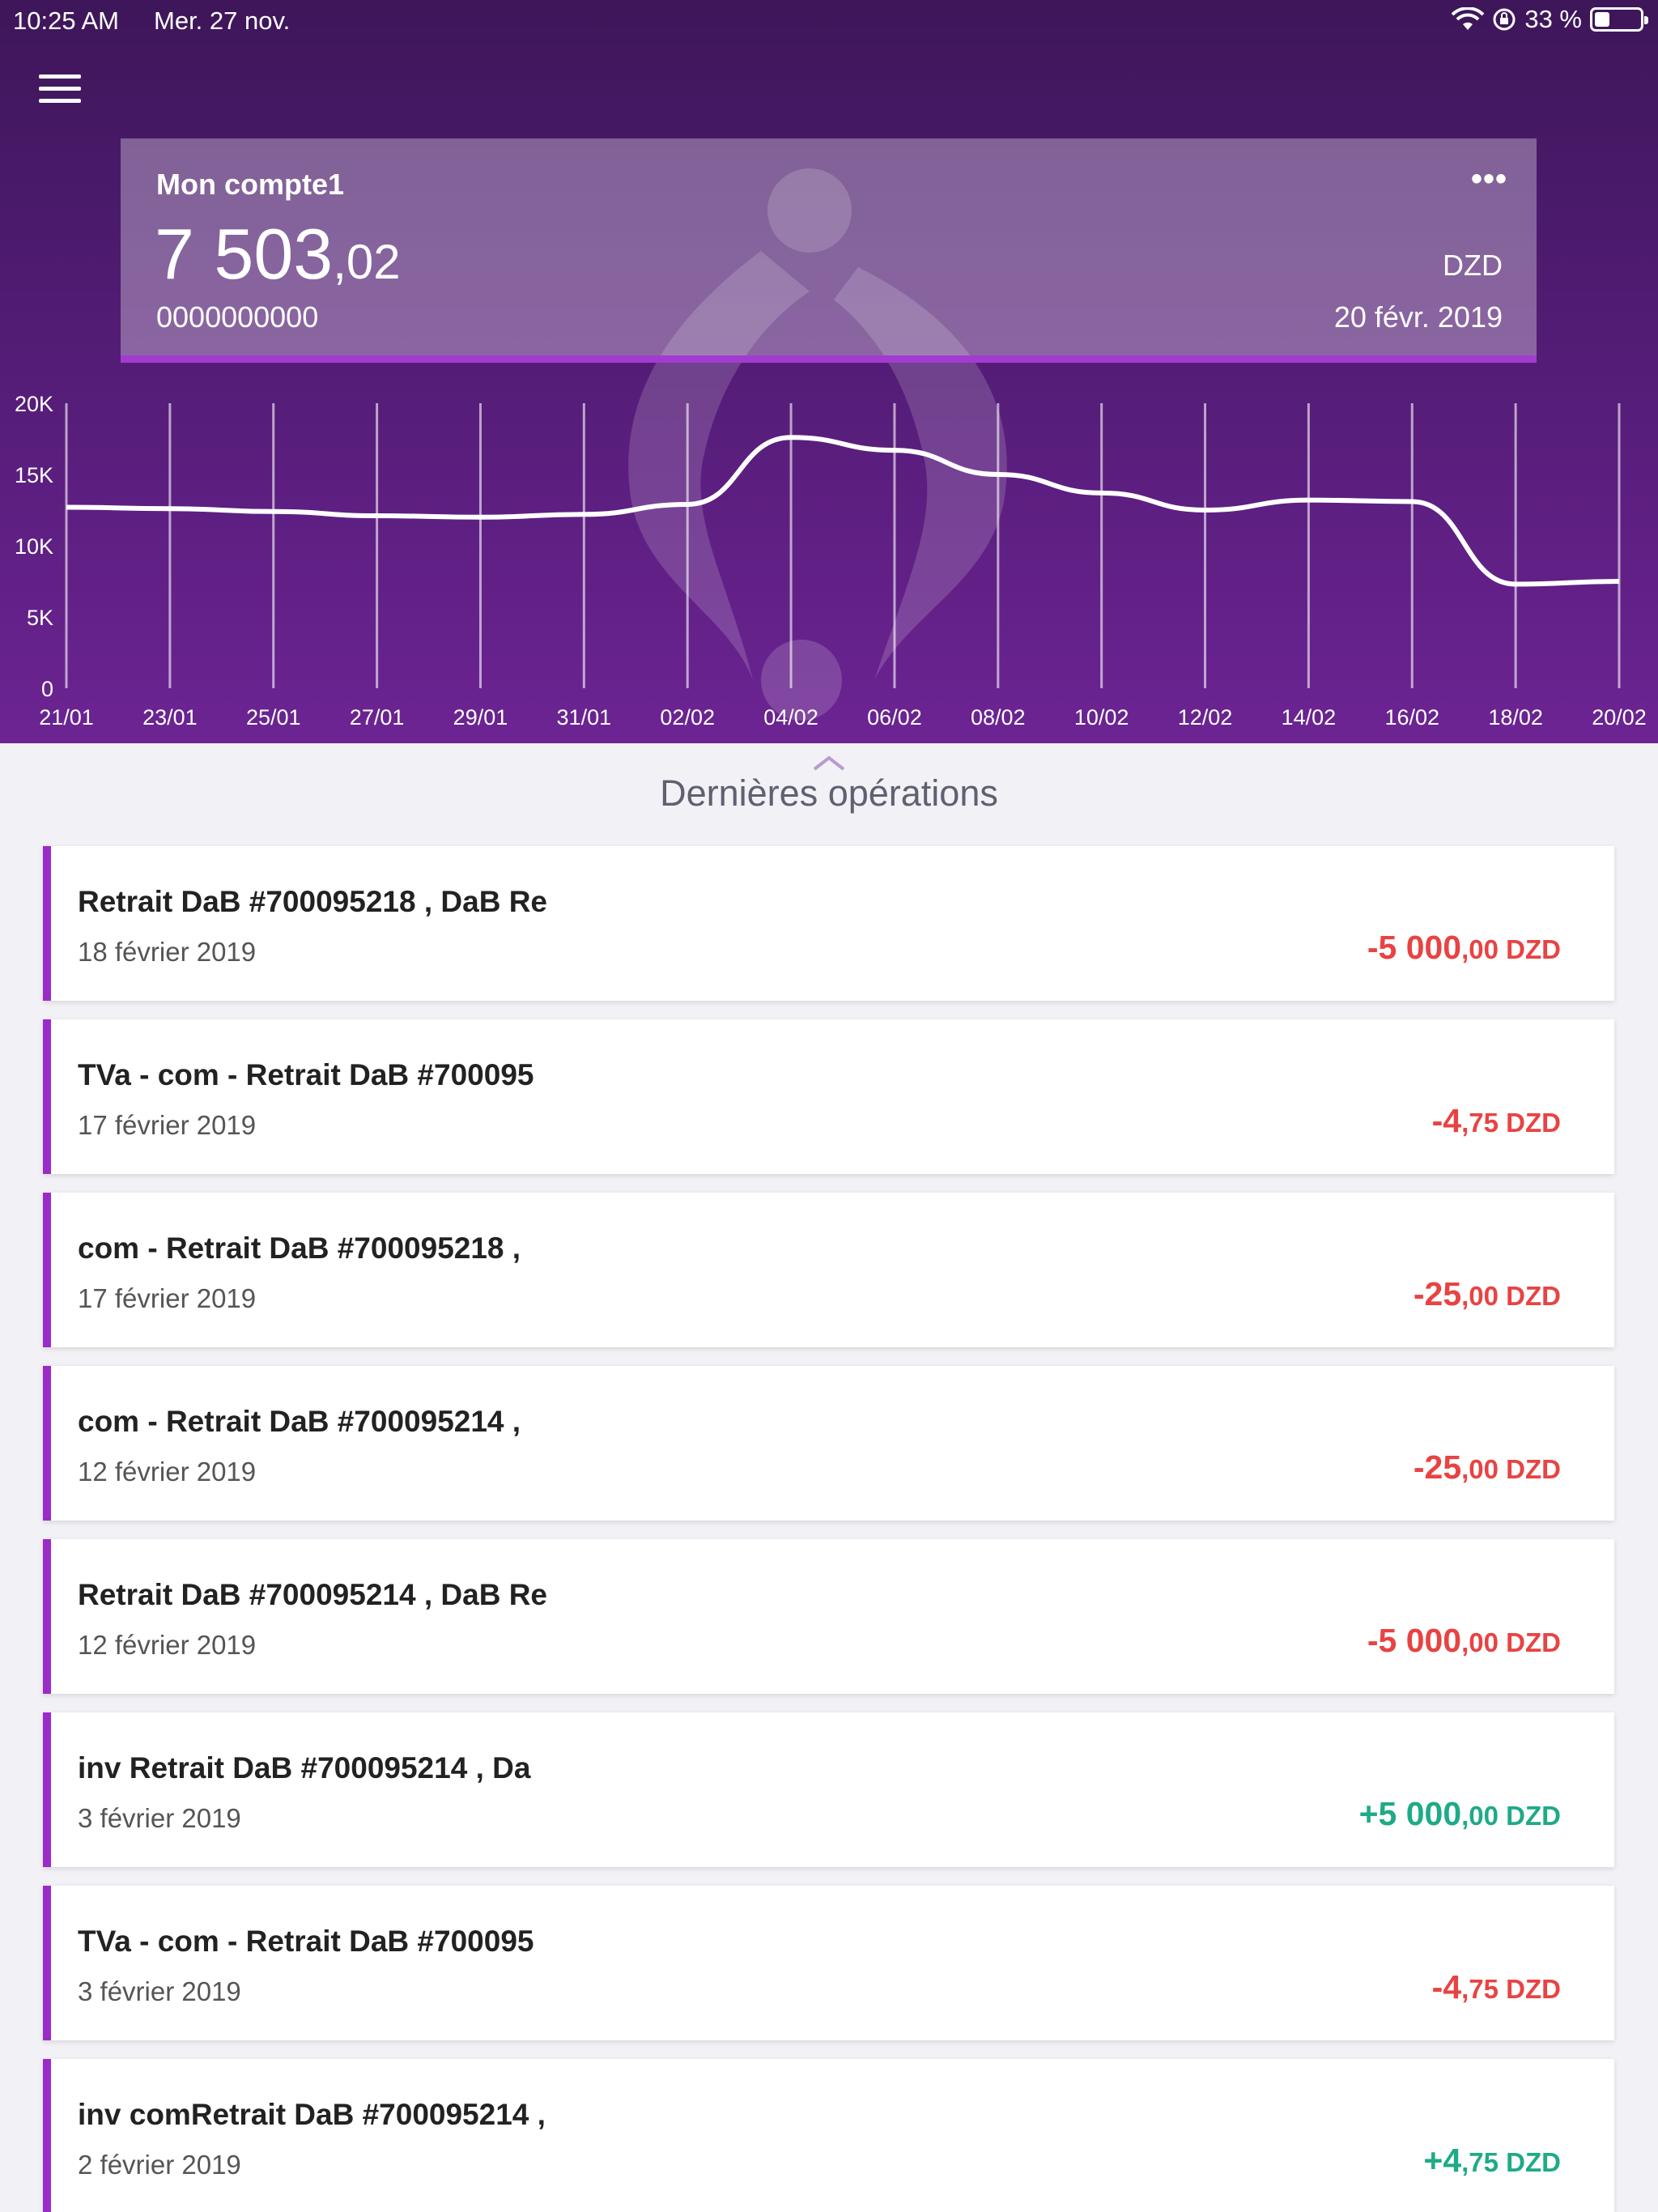 The width and height of the screenshot is (1658, 2212). I want to click on chart-y-tick: 0, so click(47, 689).